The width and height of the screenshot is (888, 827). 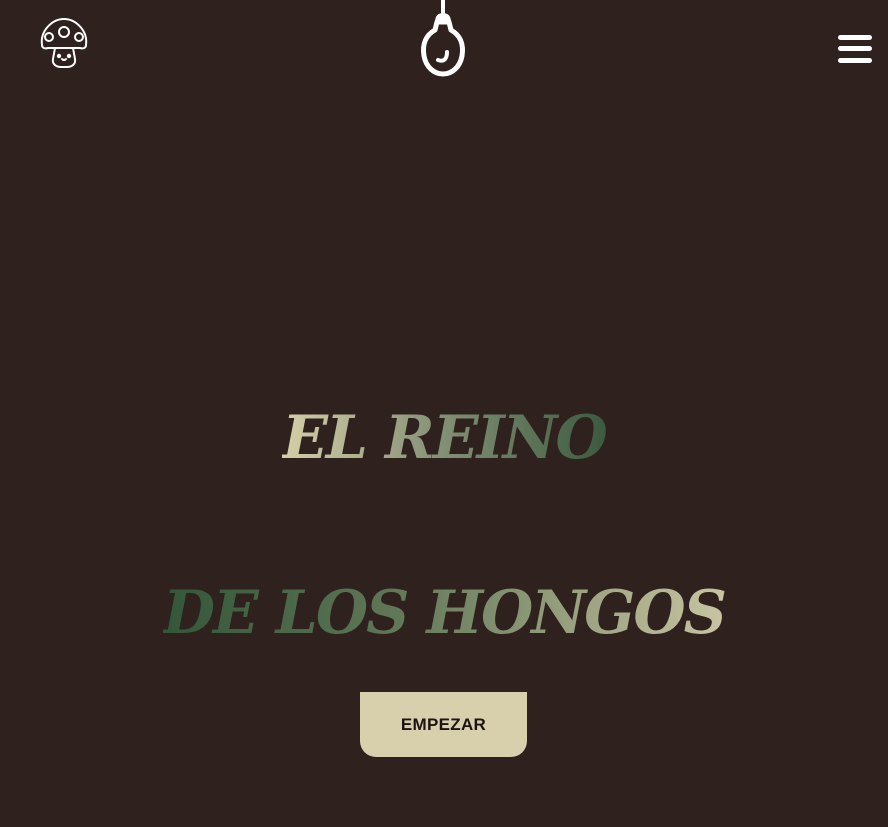 I want to click on hero-title-line-2: DE LOS HONGOS, so click(x=444, y=613).